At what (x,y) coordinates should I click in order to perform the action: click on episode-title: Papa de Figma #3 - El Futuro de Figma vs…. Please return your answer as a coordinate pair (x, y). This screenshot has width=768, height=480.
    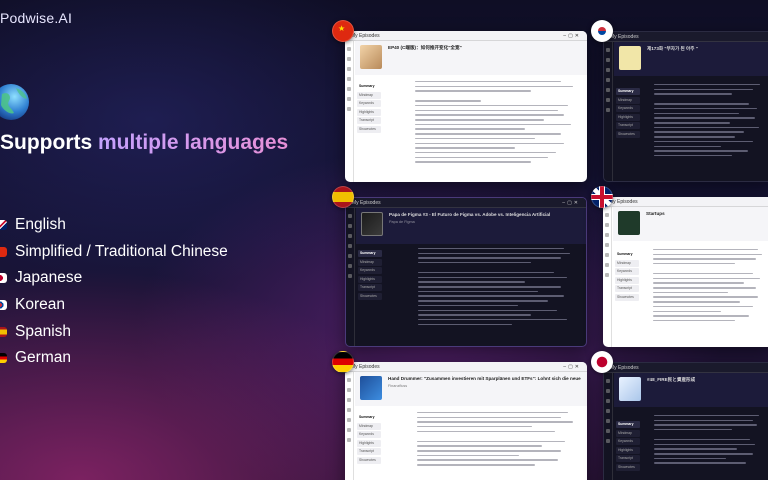
    Looking at the image, I should click on (470, 214).